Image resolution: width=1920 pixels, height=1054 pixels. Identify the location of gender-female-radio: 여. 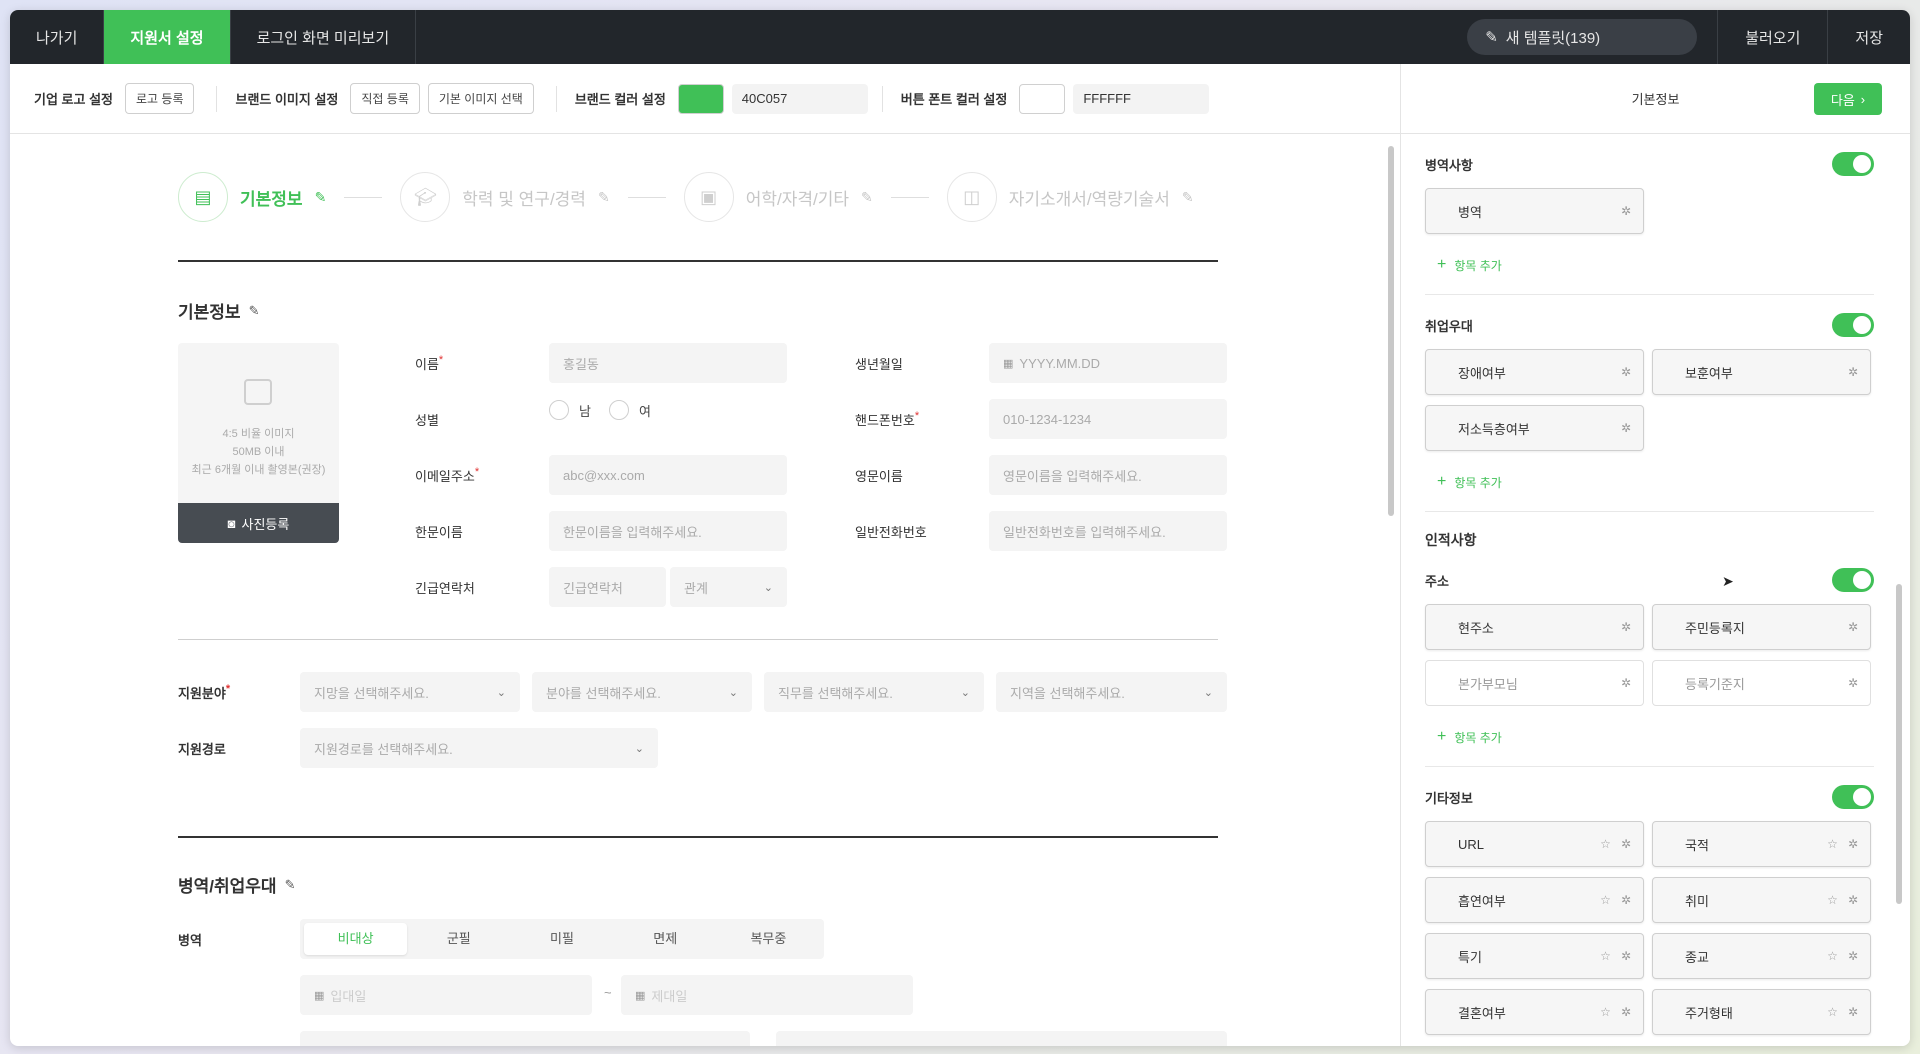
(630, 410).